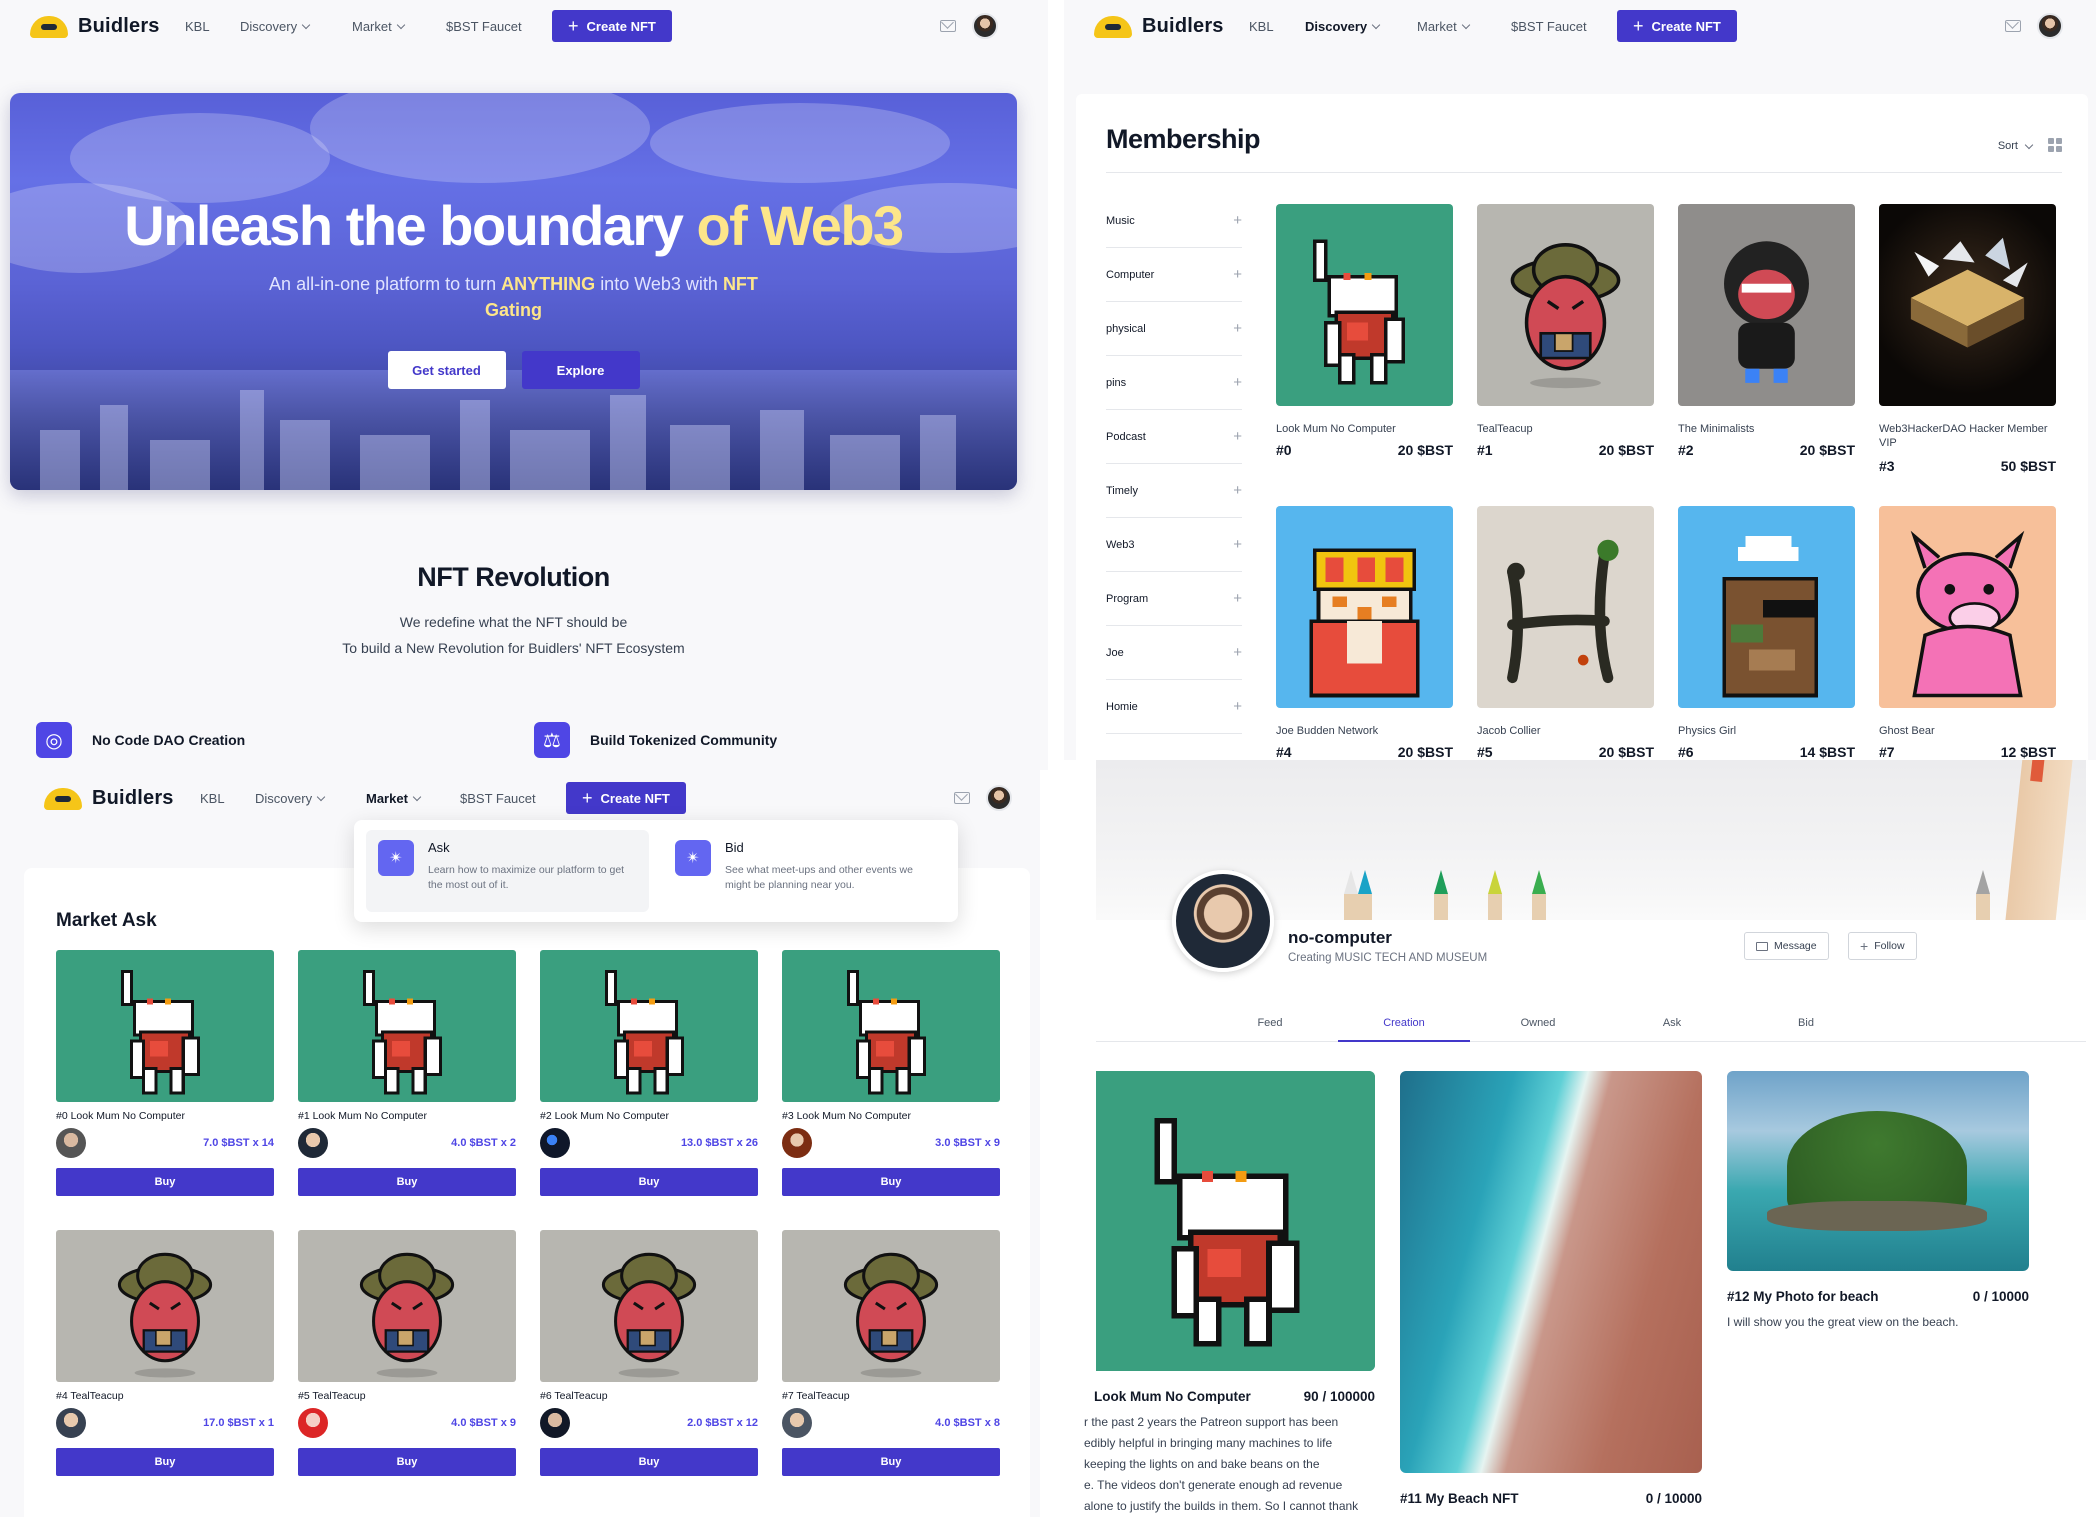  What do you see at coordinates (1174, 275) in the screenshot?
I see `category-item: Computer +` at bounding box center [1174, 275].